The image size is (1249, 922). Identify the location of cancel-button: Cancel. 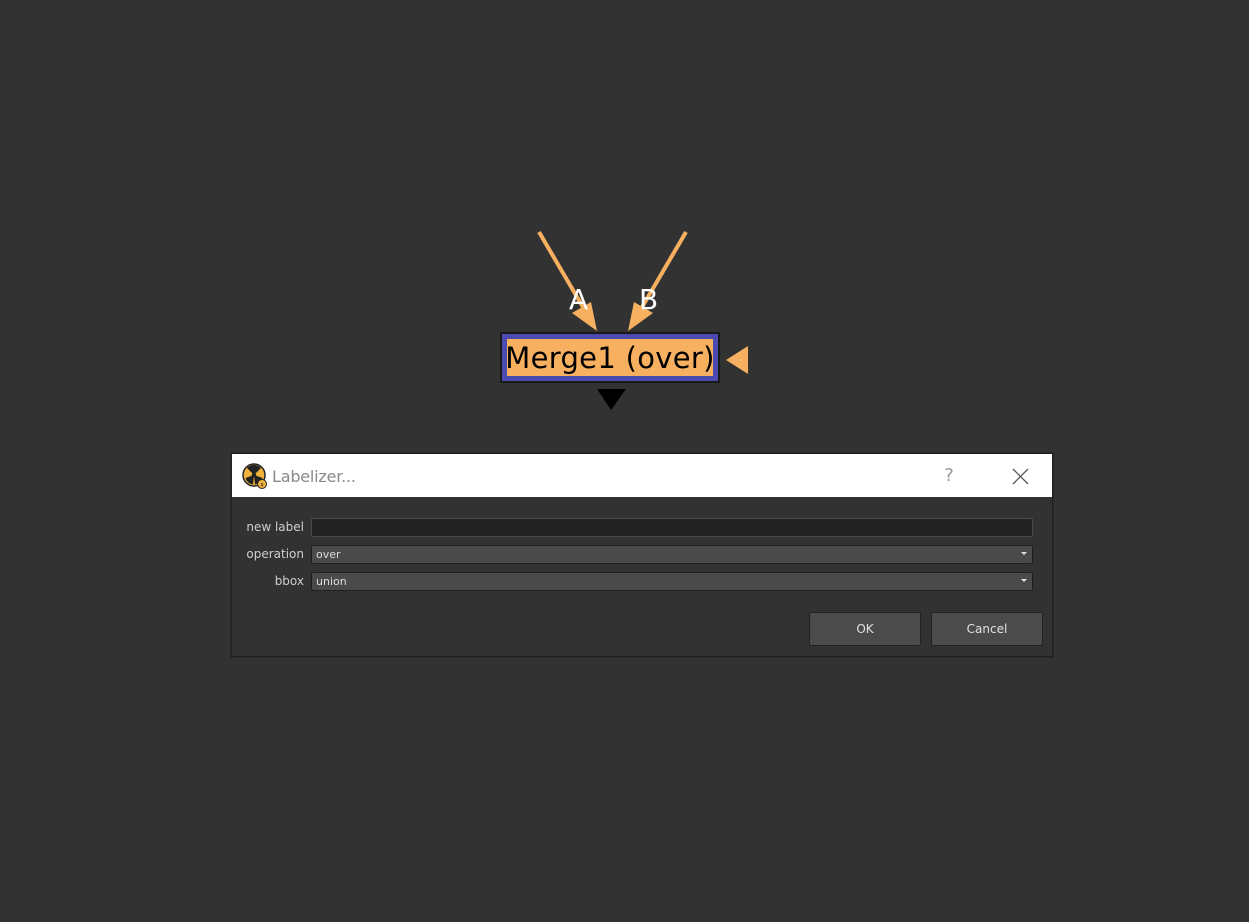
(987, 629).